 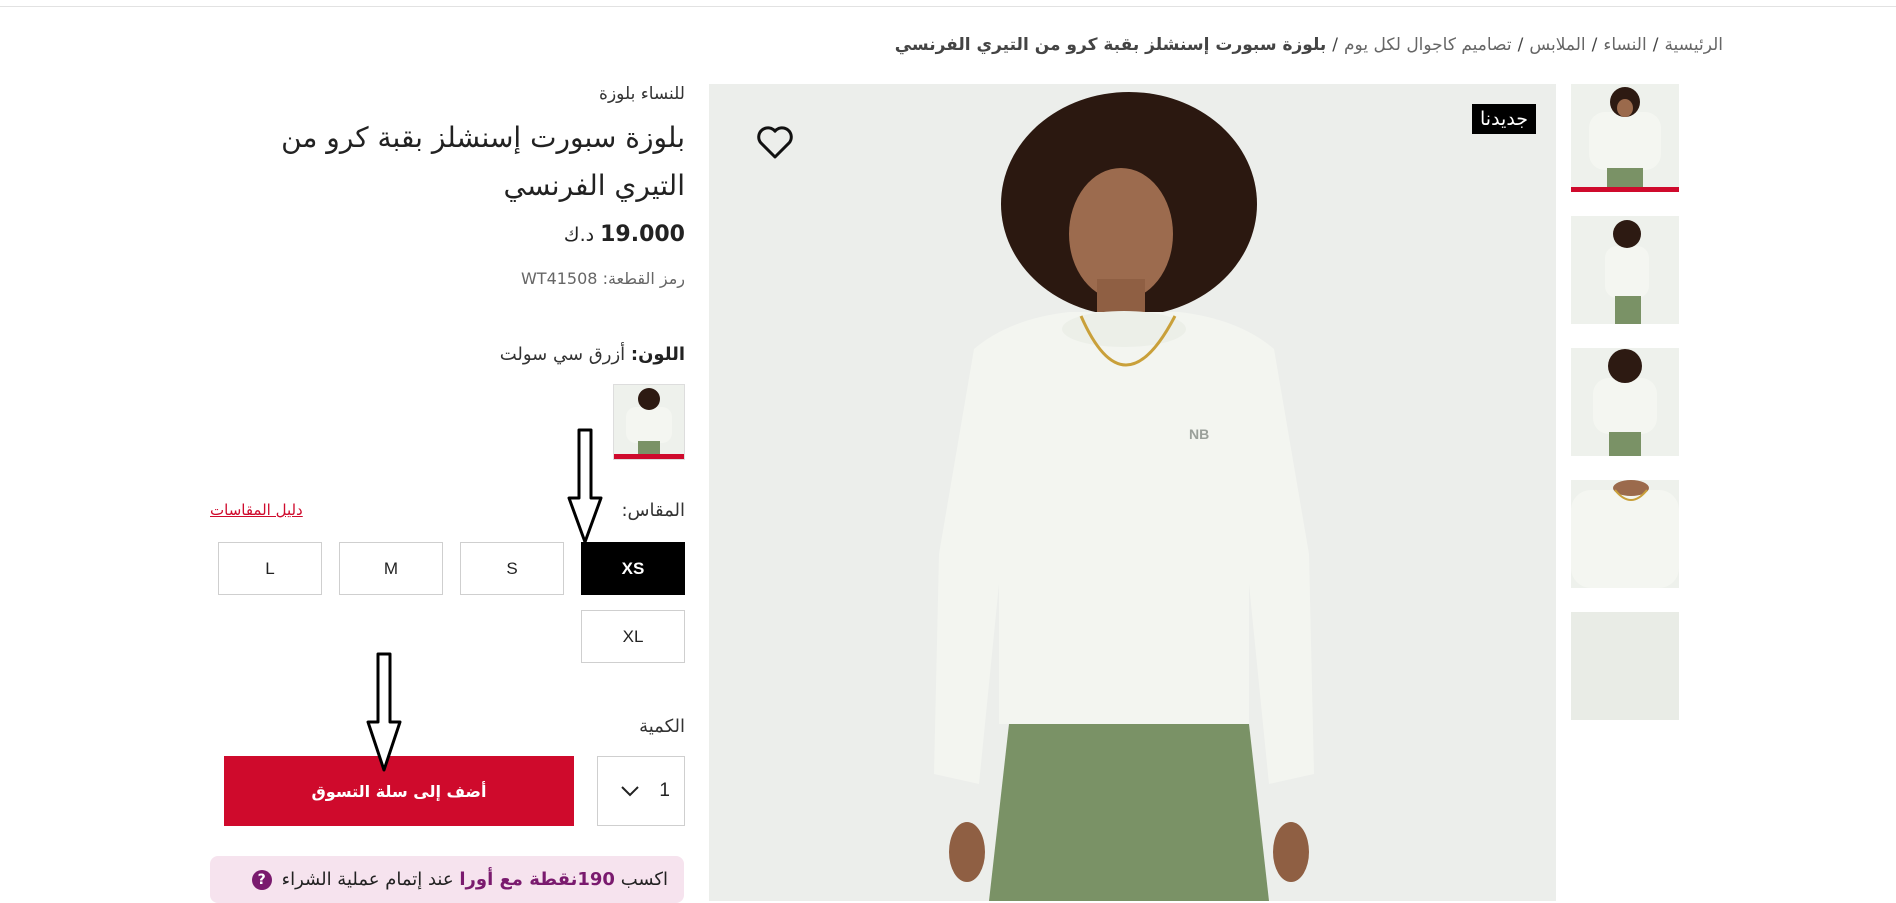 I want to click on thumbnail-side, so click(x=1625, y=270).